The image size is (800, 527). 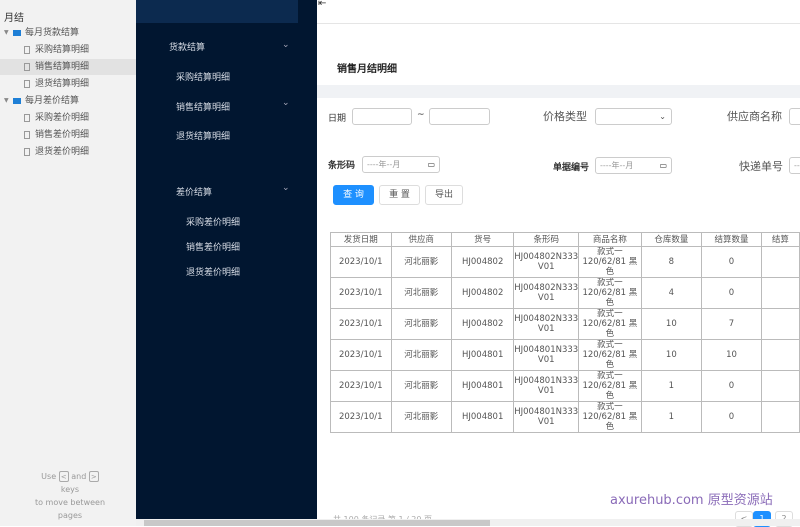 I want to click on tree-page: 采购差价明细, so click(x=68, y=118).